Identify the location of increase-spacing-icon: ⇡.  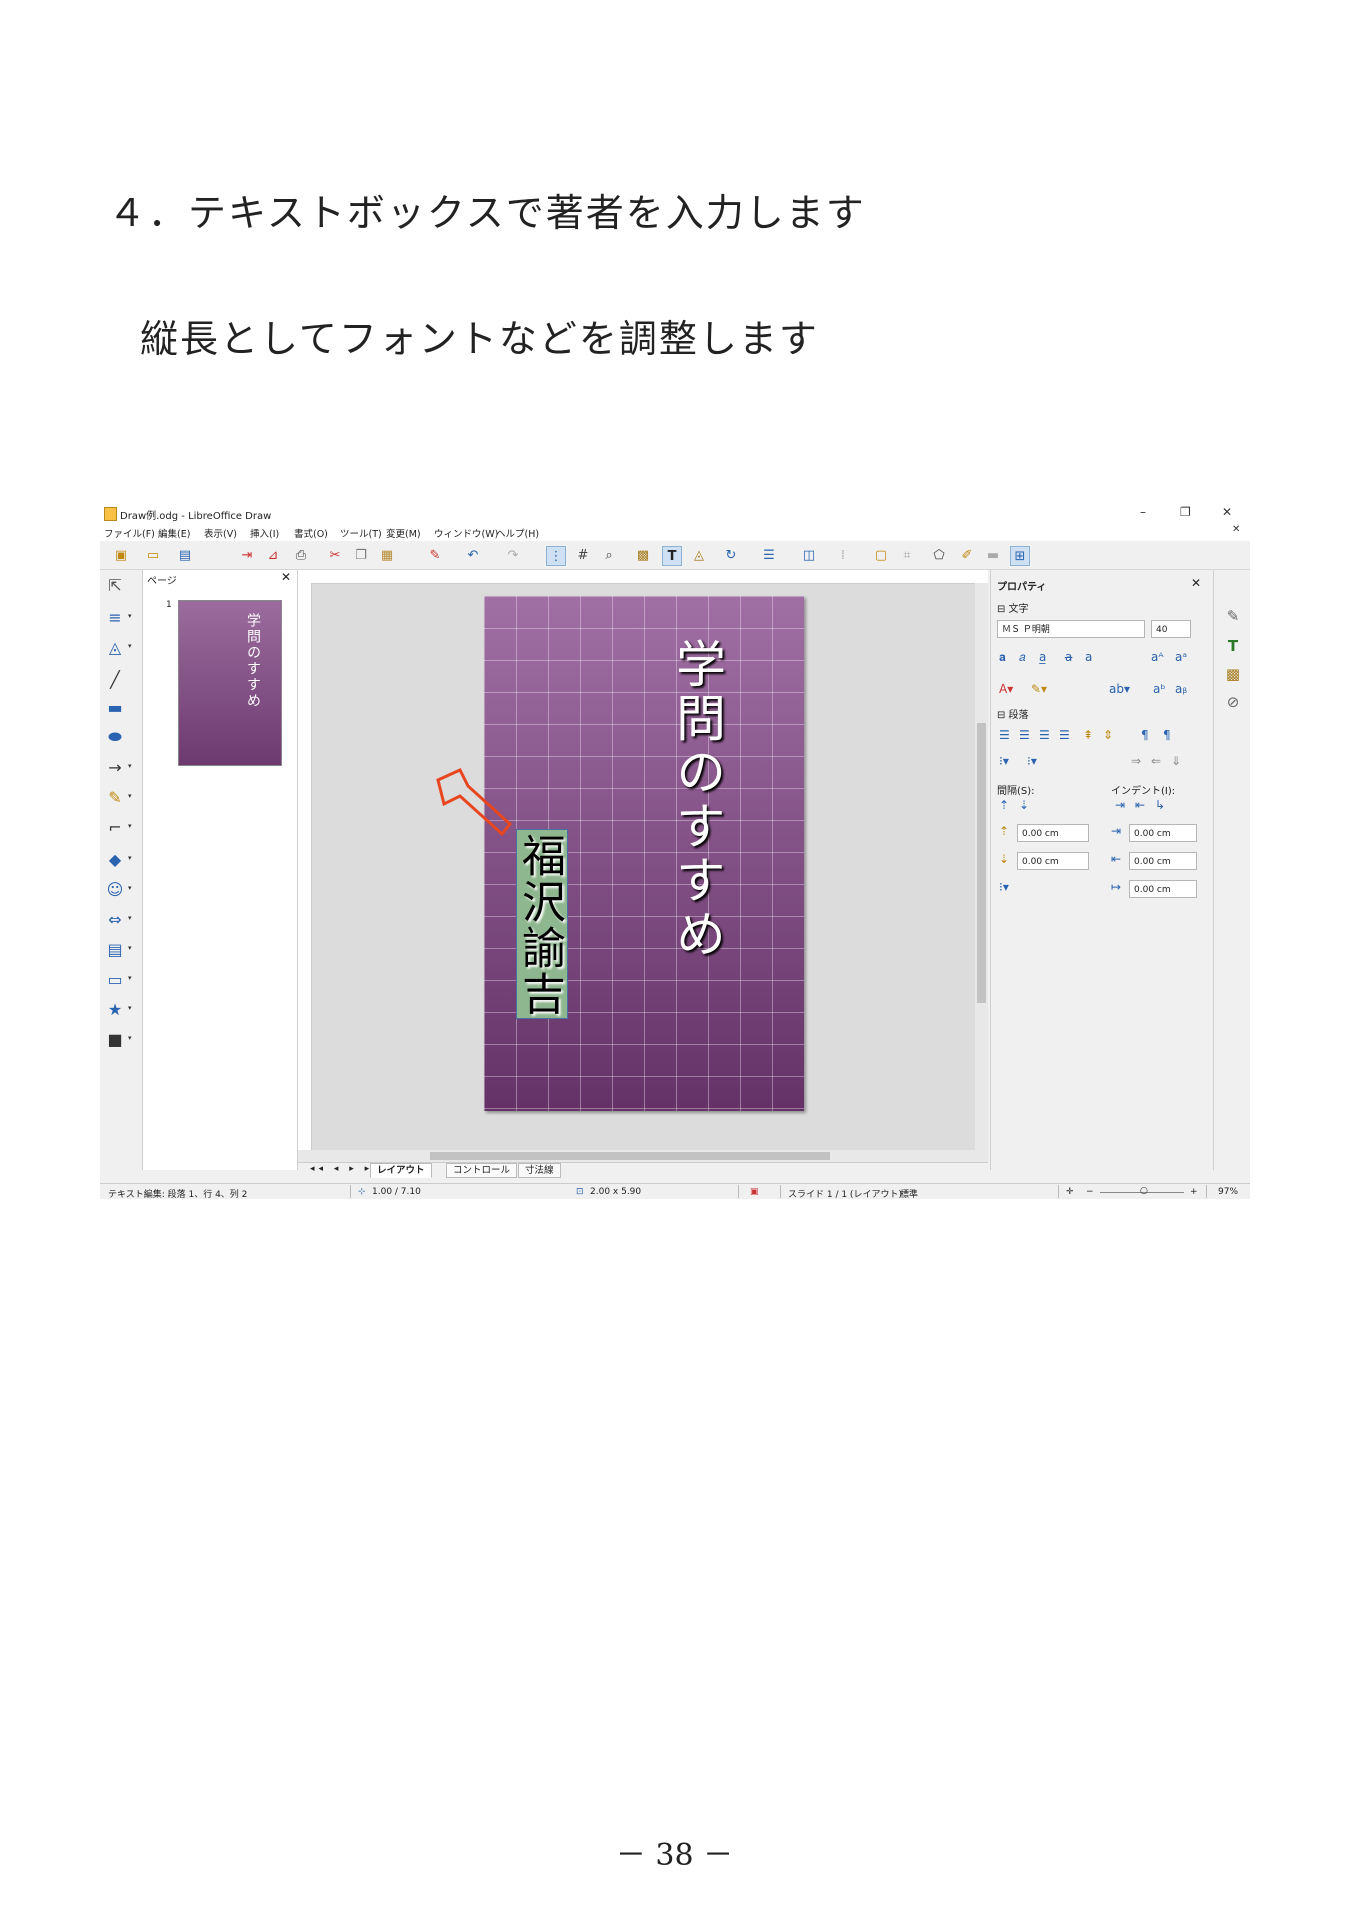
(1004, 805).